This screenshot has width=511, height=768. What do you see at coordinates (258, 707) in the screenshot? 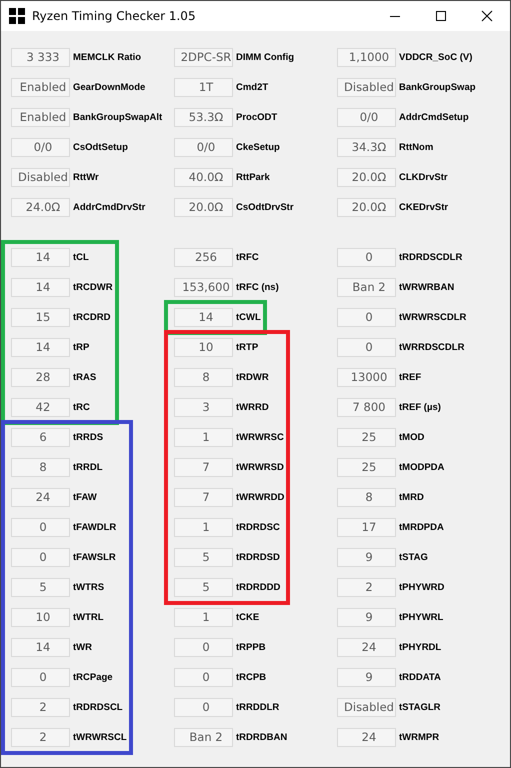
I see `field-label: tRRDDLR` at bounding box center [258, 707].